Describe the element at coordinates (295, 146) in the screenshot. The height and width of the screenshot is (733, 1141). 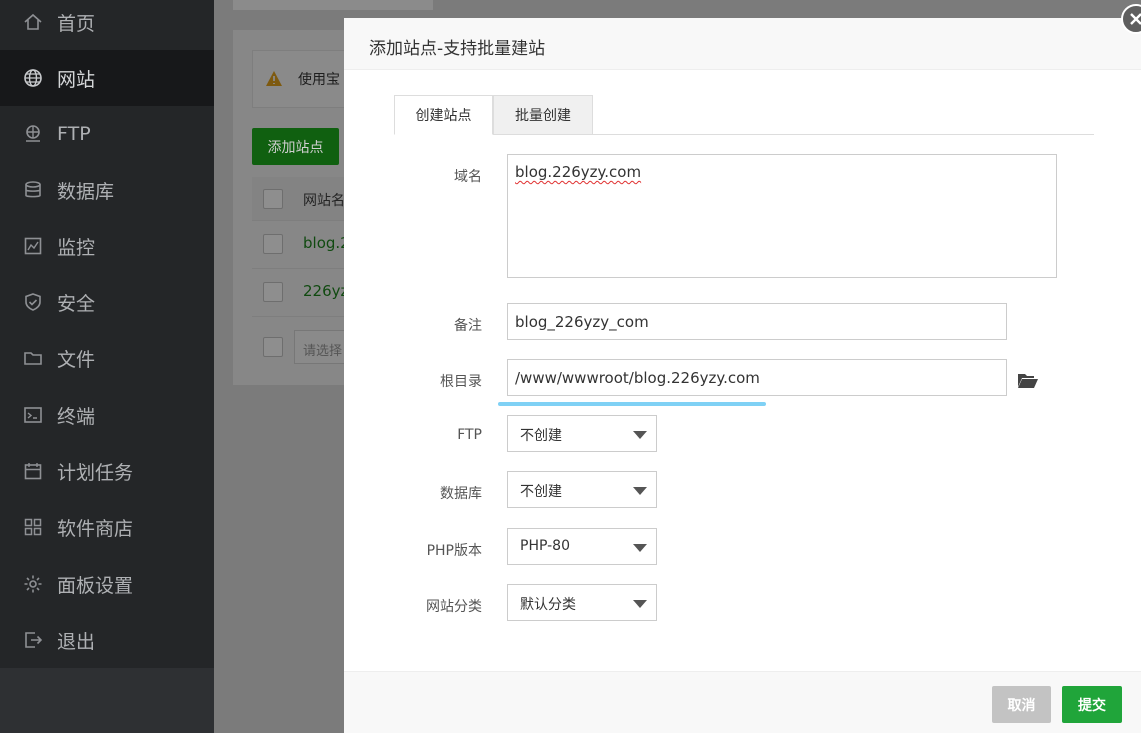
I see `add-site-button: 添加站点` at that location.